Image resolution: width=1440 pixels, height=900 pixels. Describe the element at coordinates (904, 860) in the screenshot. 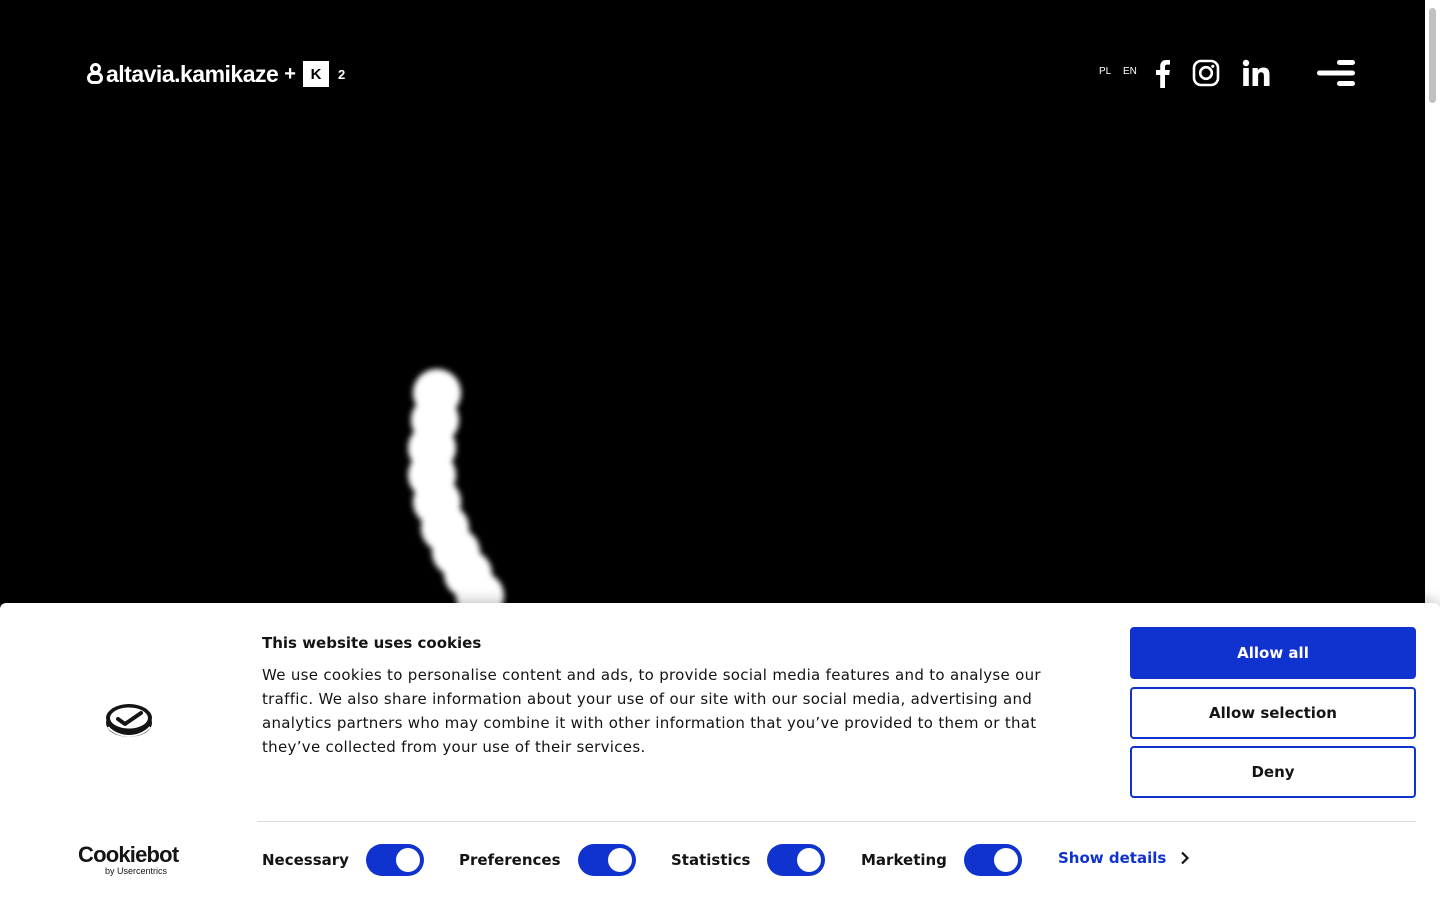

I see `toggle-label: Marketing` at that location.